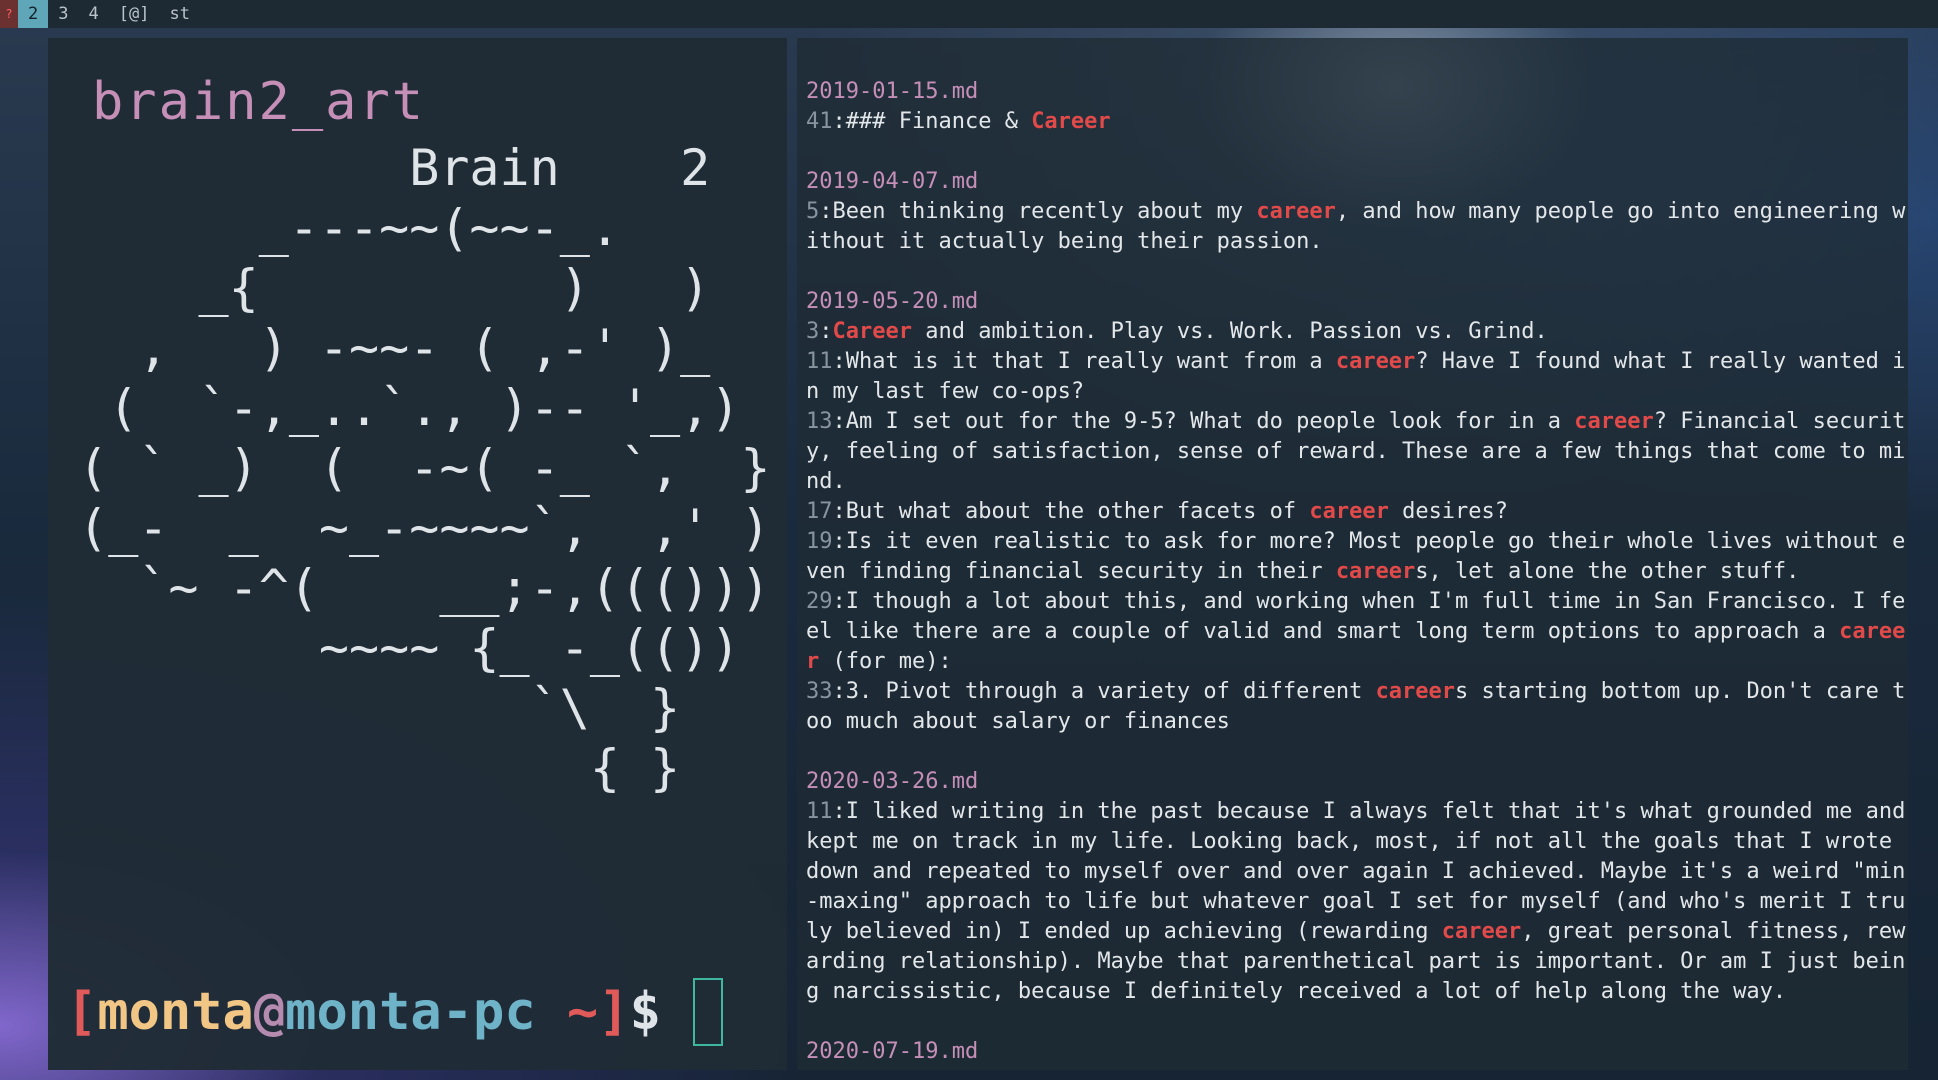 Image resolution: width=1938 pixels, height=1080 pixels. What do you see at coordinates (885, 661) in the screenshot?
I see `match-text: (for me):` at bounding box center [885, 661].